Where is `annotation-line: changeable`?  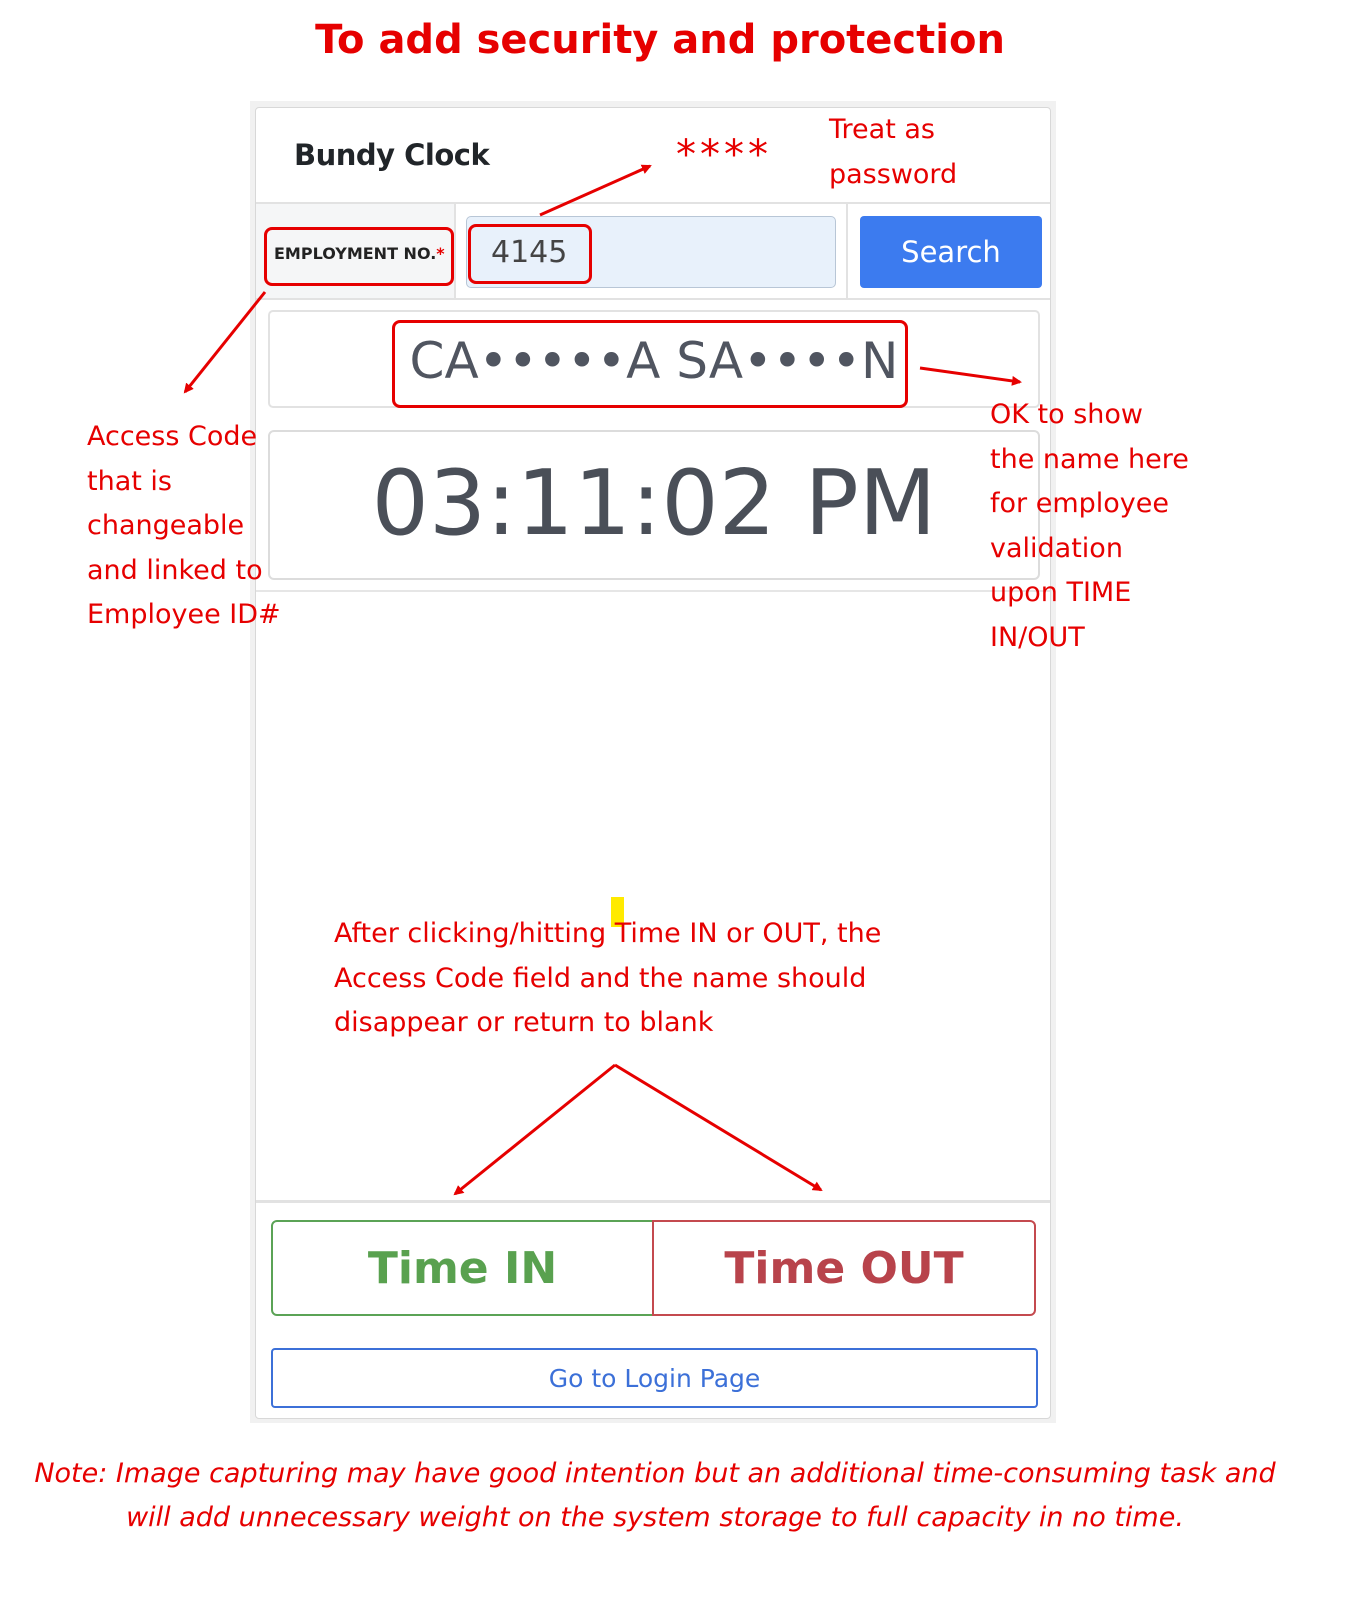
annotation-line: changeable is located at coordinates (166, 525).